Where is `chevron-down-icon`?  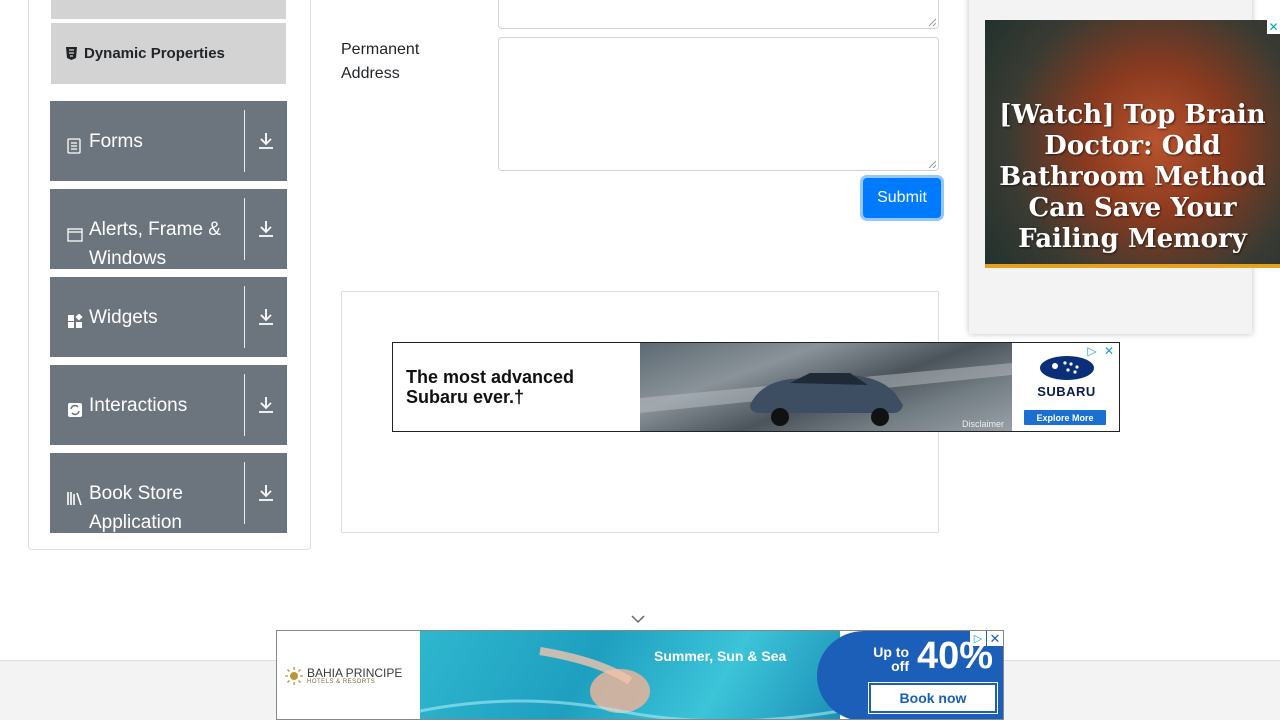 chevron-down-icon is located at coordinates (638, 619).